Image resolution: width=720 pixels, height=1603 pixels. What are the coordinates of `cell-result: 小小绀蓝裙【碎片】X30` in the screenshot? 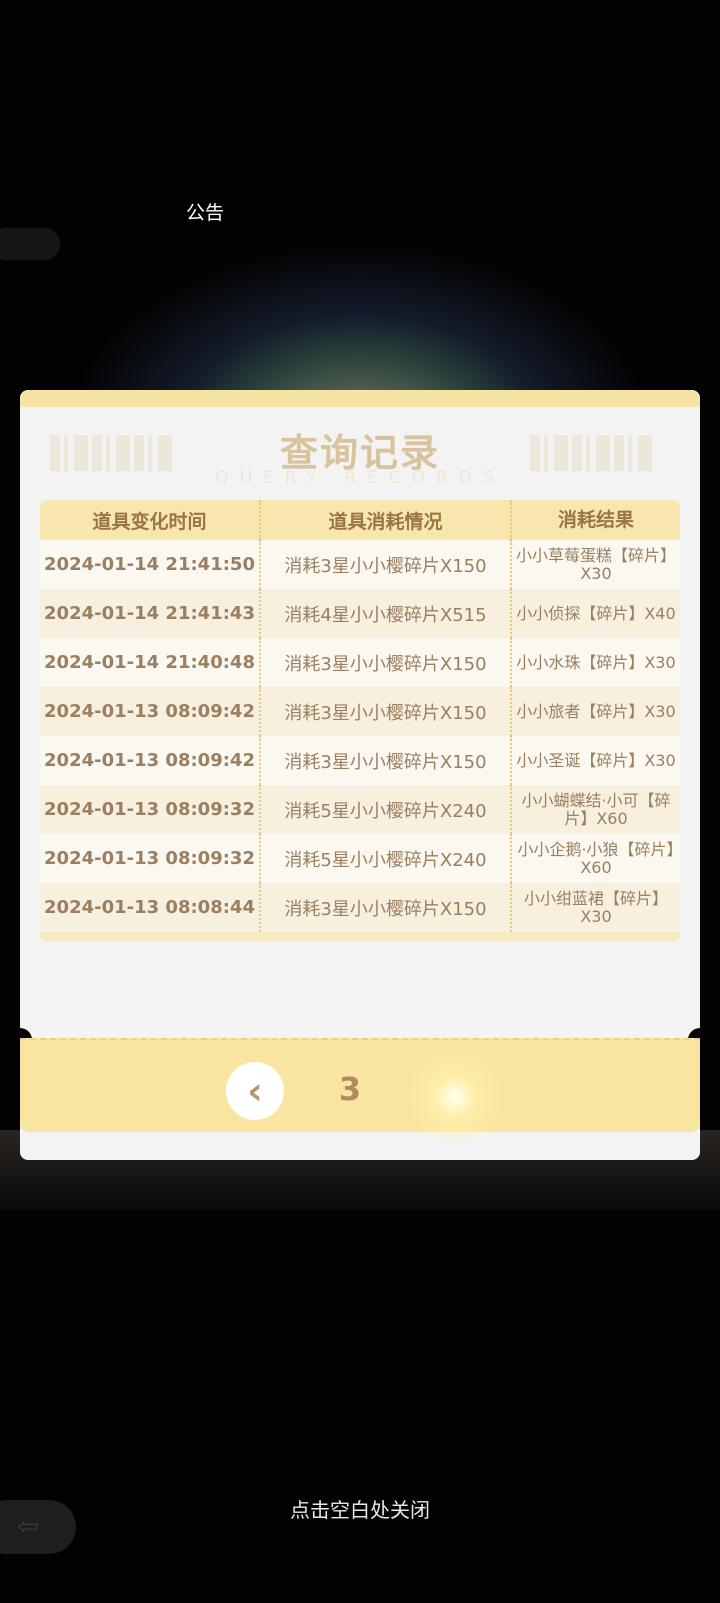 It's located at (595, 907).